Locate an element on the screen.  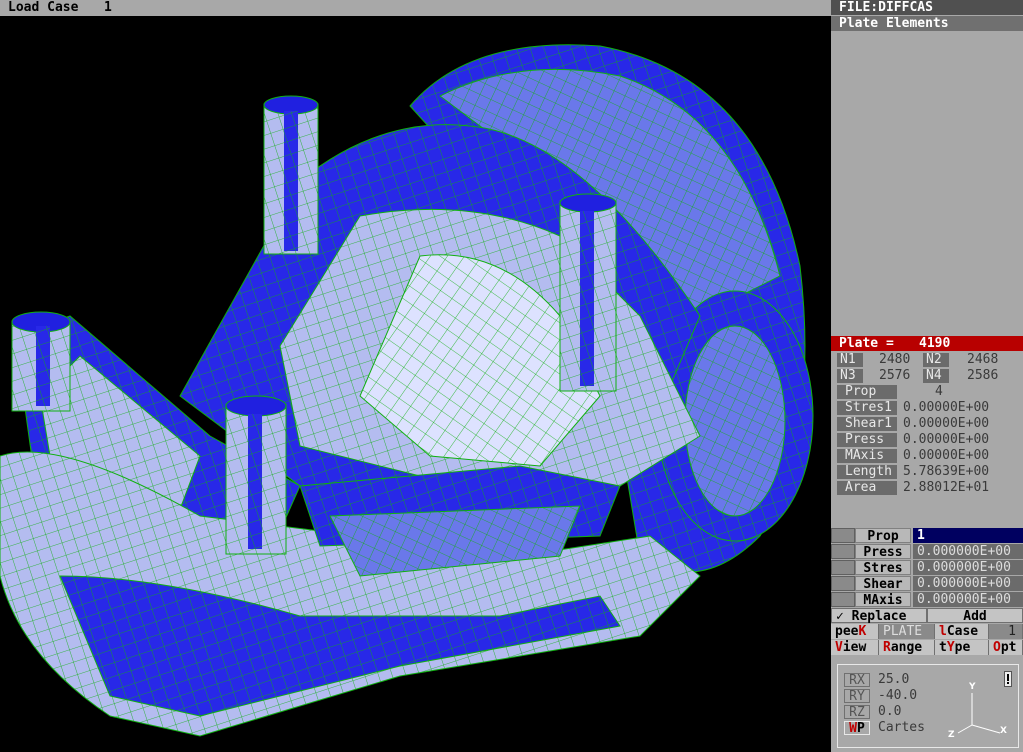
prop-value: 4 is located at coordinates (939, 391).